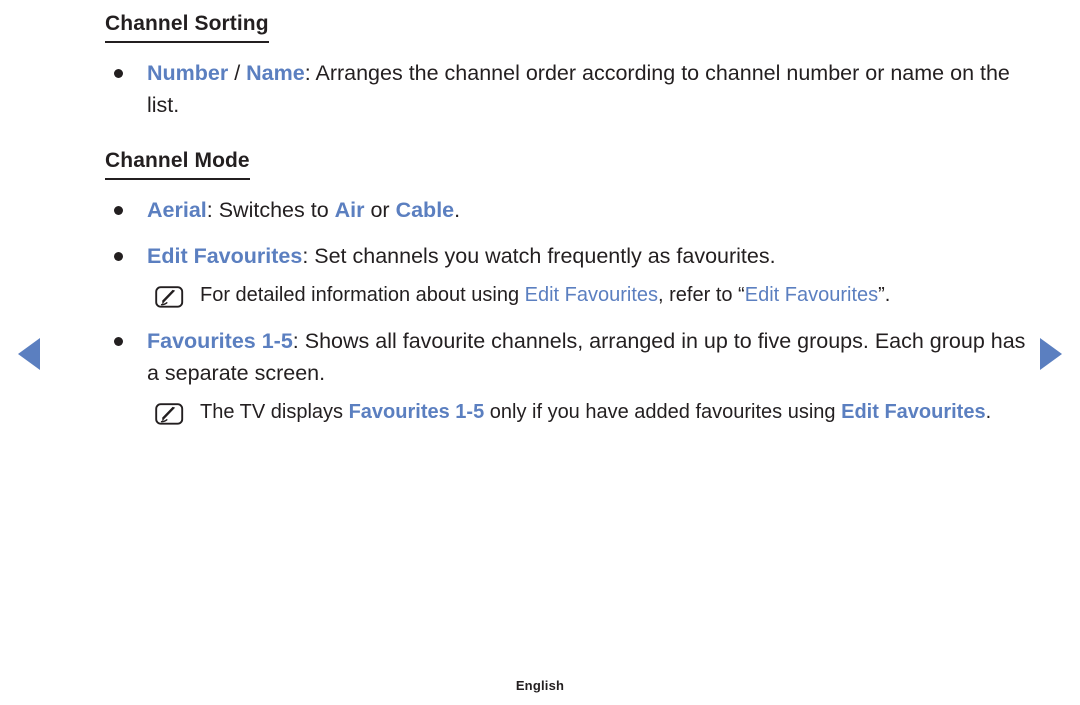  Describe the element at coordinates (570, 150) in the screenshot. I see `section-heading-wrapper: Channel Mode` at that location.